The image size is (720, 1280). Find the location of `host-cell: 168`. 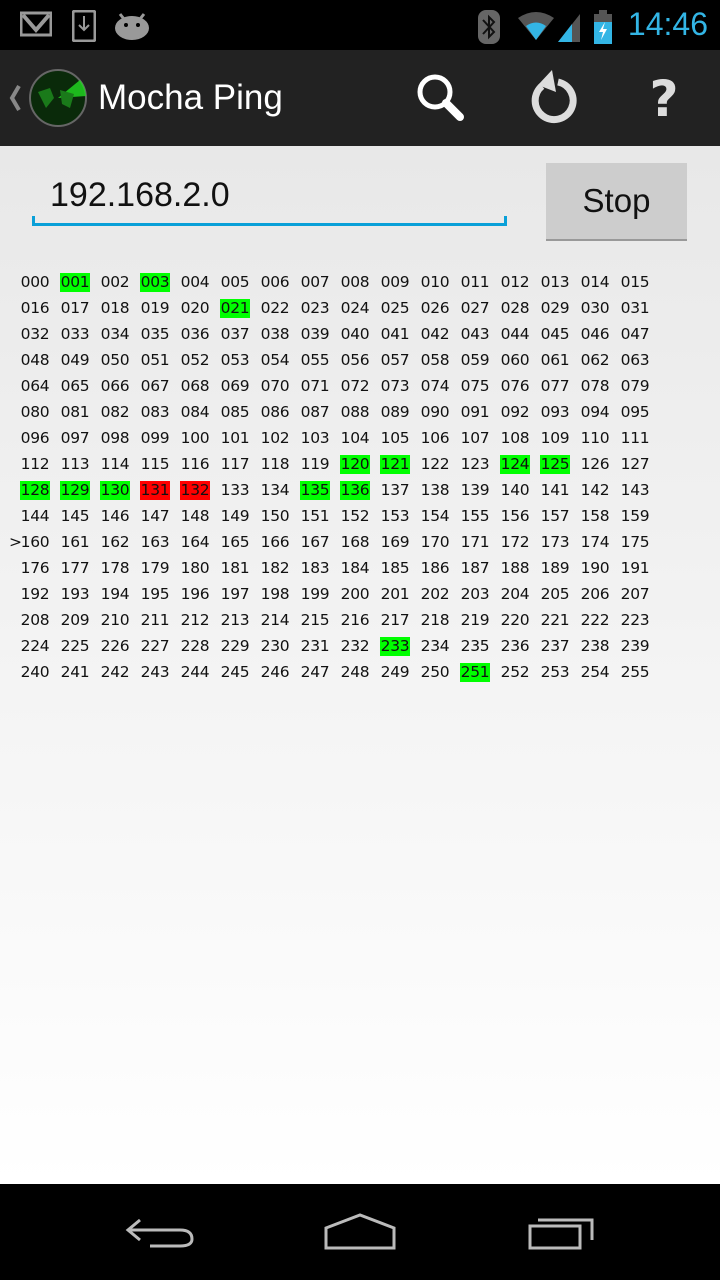

host-cell: 168 is located at coordinates (355, 542).